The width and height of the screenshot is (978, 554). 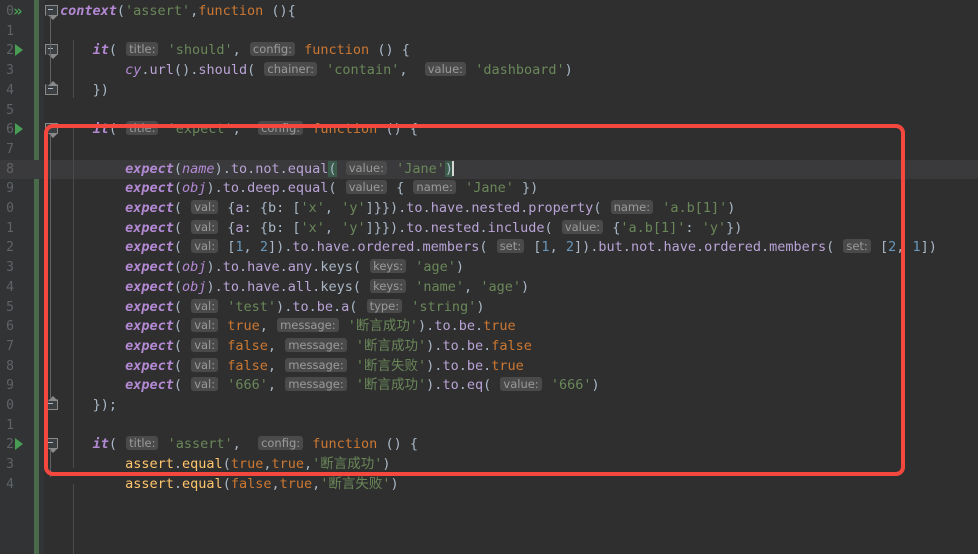 I want to click on code-line: assert.equal(true,true,'断言成功'), so click(x=225, y=465).